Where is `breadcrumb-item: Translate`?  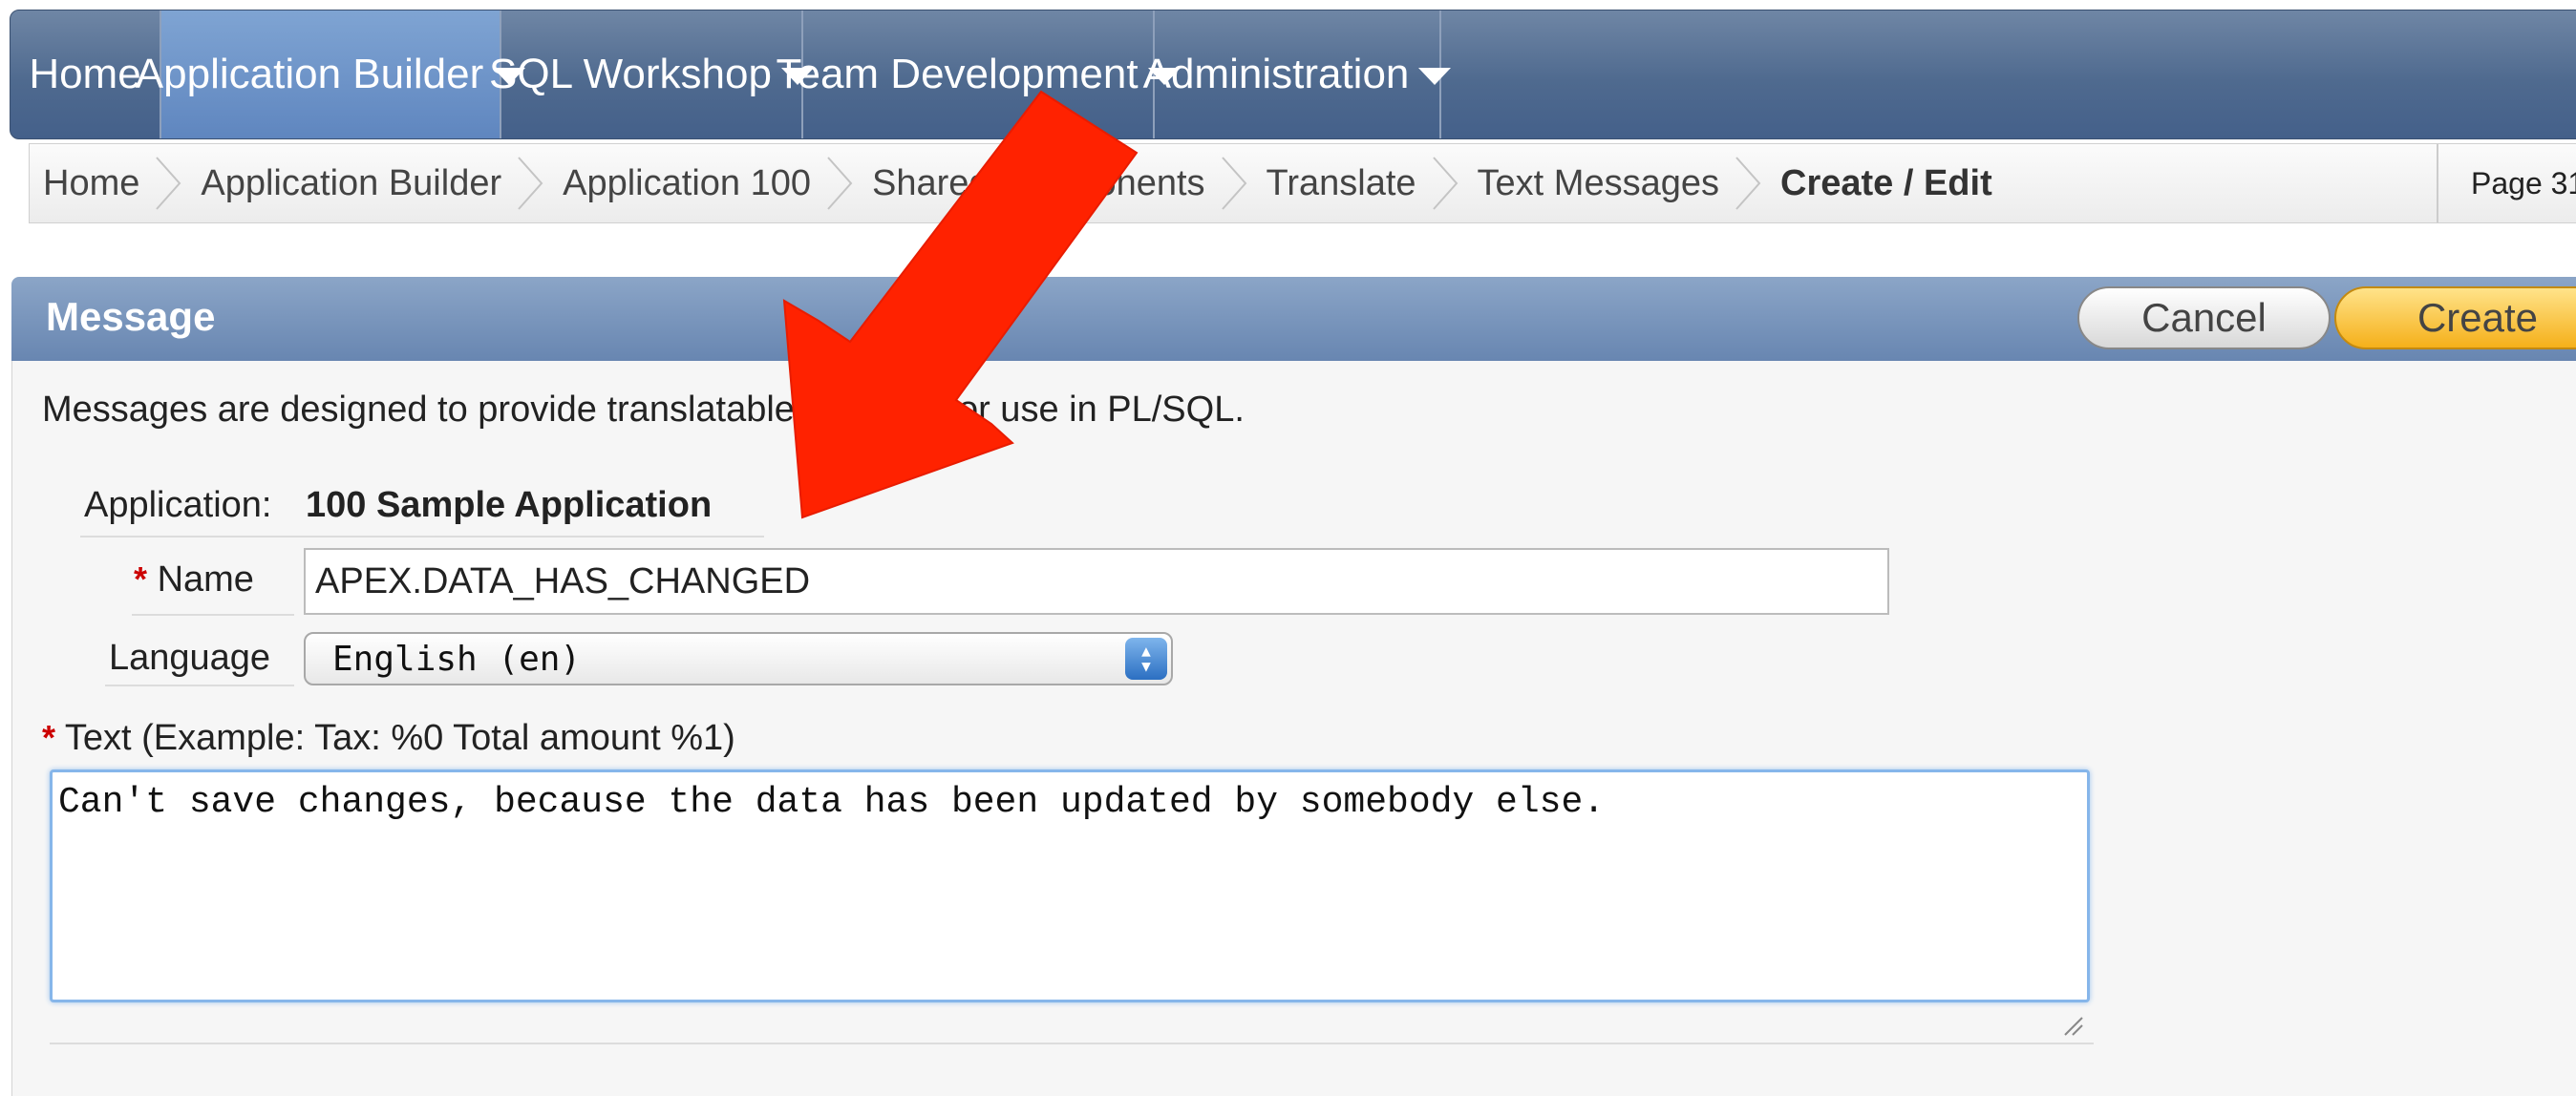 breadcrumb-item: Translate is located at coordinates (1358, 183).